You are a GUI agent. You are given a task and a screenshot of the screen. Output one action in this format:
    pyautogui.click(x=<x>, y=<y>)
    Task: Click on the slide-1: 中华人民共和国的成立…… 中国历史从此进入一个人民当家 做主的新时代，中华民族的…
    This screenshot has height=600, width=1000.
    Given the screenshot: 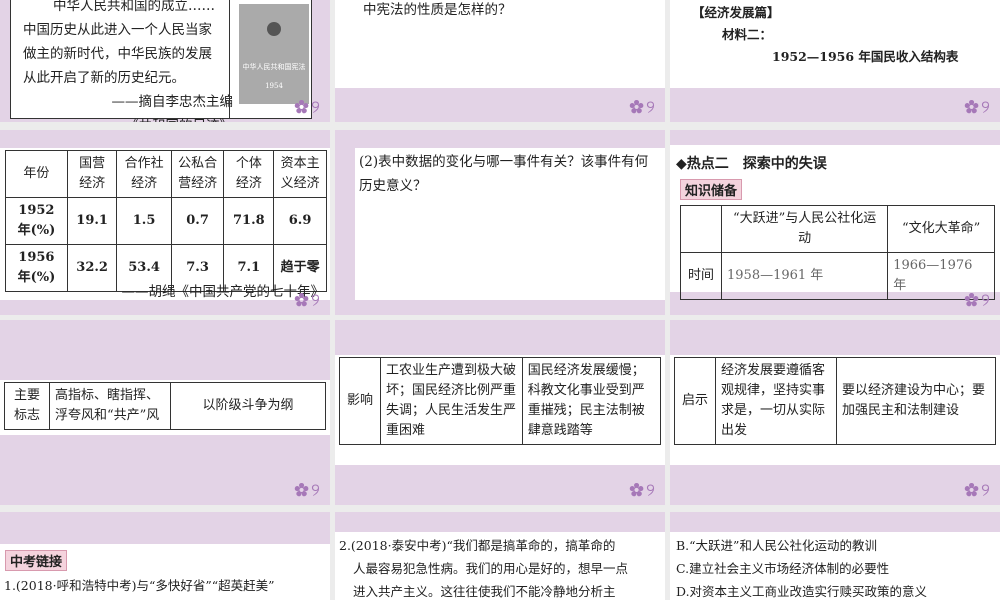 What is the action you would take?
    pyautogui.click(x=165, y=61)
    